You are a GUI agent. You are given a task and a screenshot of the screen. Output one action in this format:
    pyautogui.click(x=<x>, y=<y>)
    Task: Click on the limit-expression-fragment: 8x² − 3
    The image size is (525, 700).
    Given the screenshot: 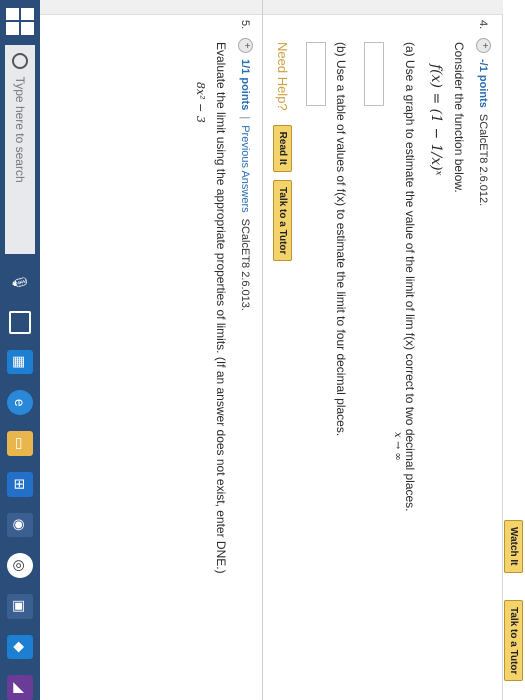 What is the action you would take?
    pyautogui.click(x=200, y=102)
    